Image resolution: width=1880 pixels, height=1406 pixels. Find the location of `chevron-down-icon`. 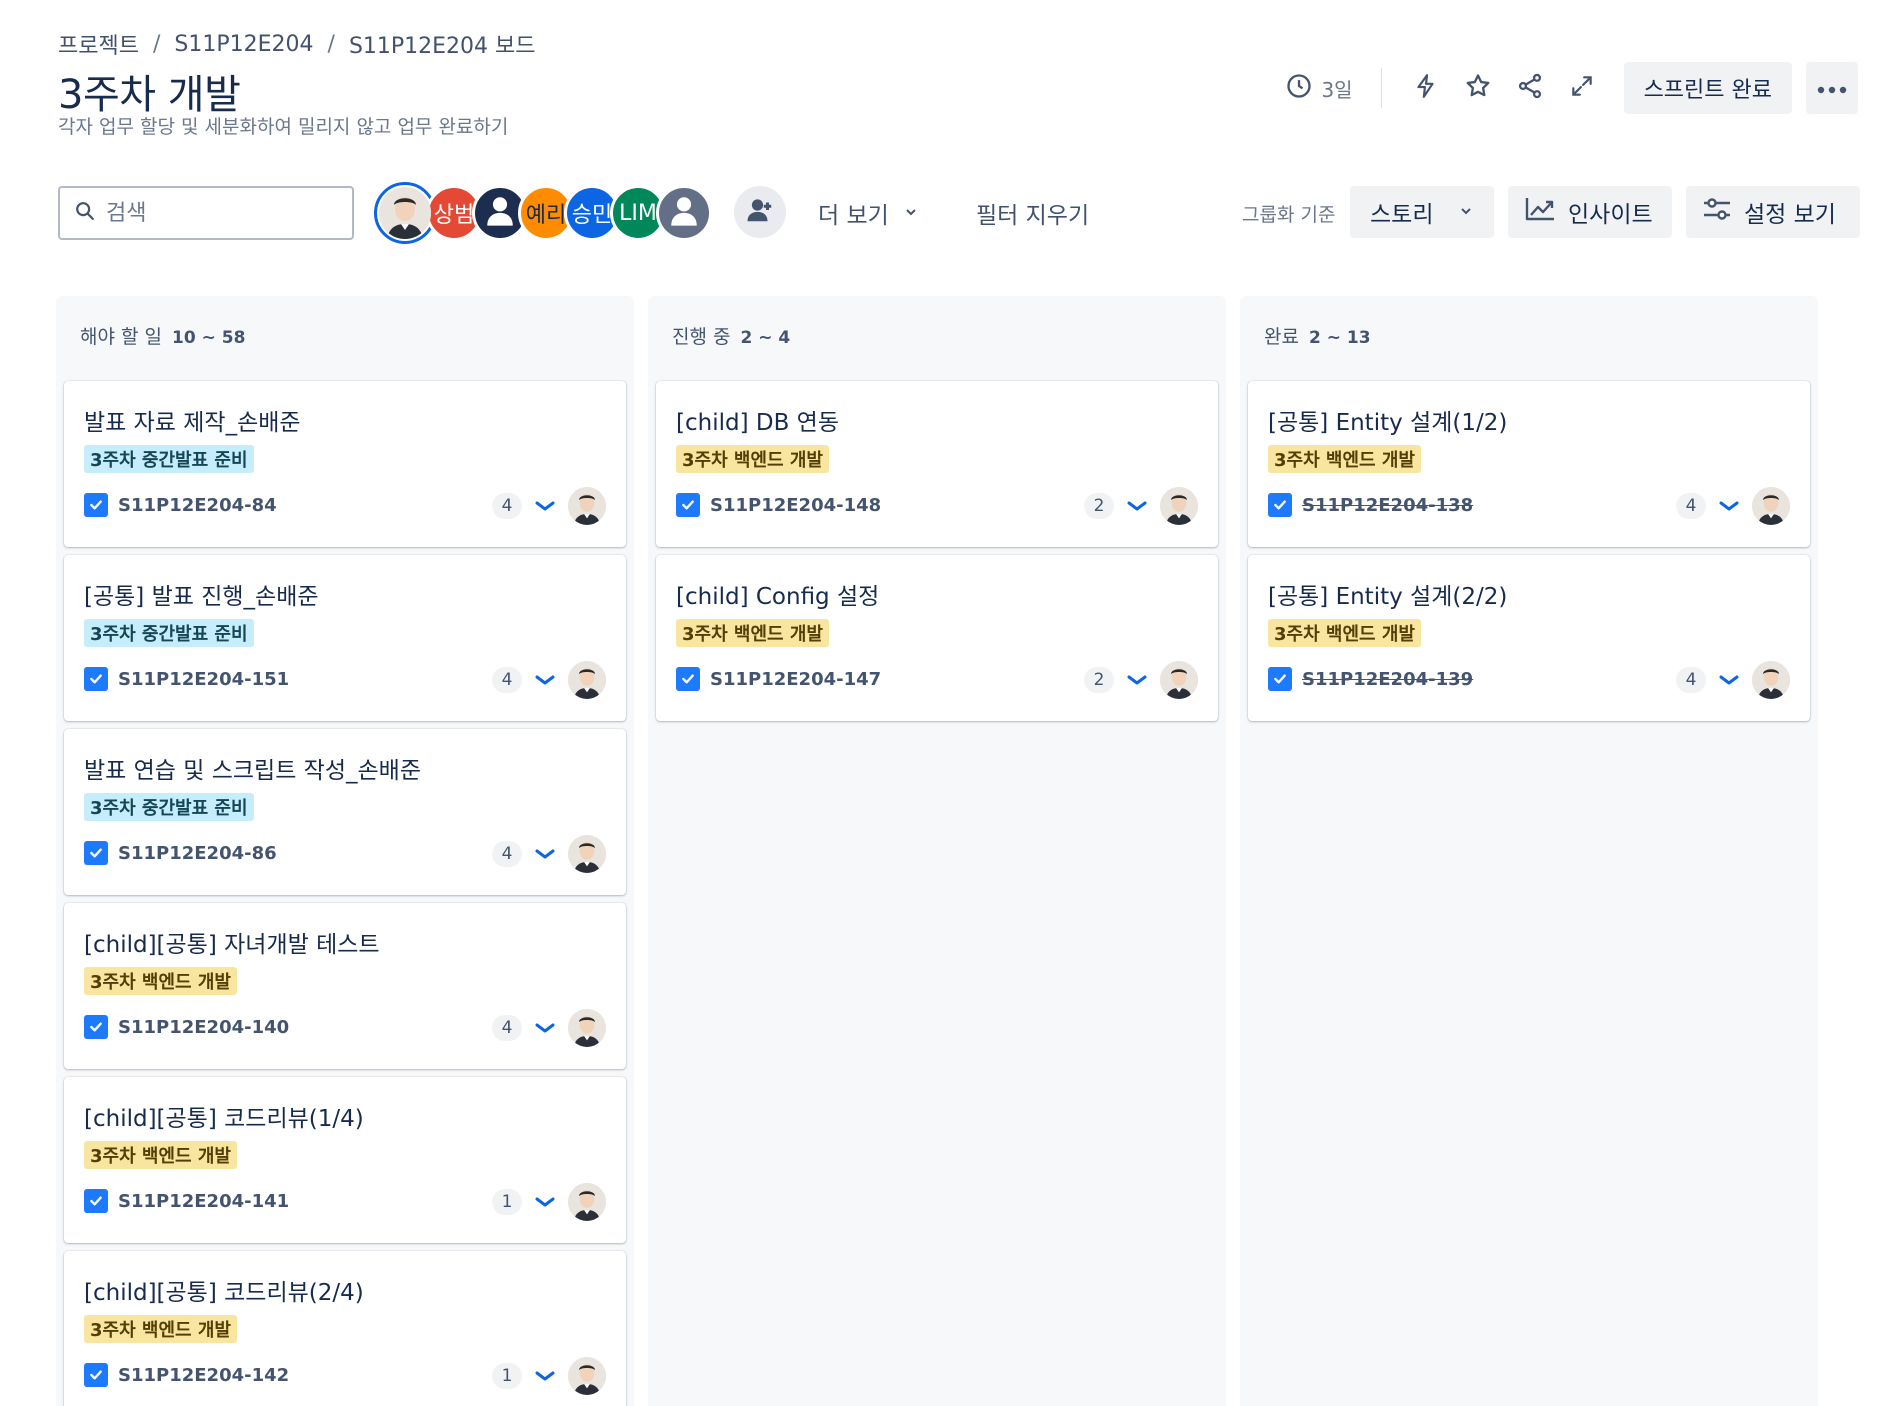

chevron-down-icon is located at coordinates (911, 213).